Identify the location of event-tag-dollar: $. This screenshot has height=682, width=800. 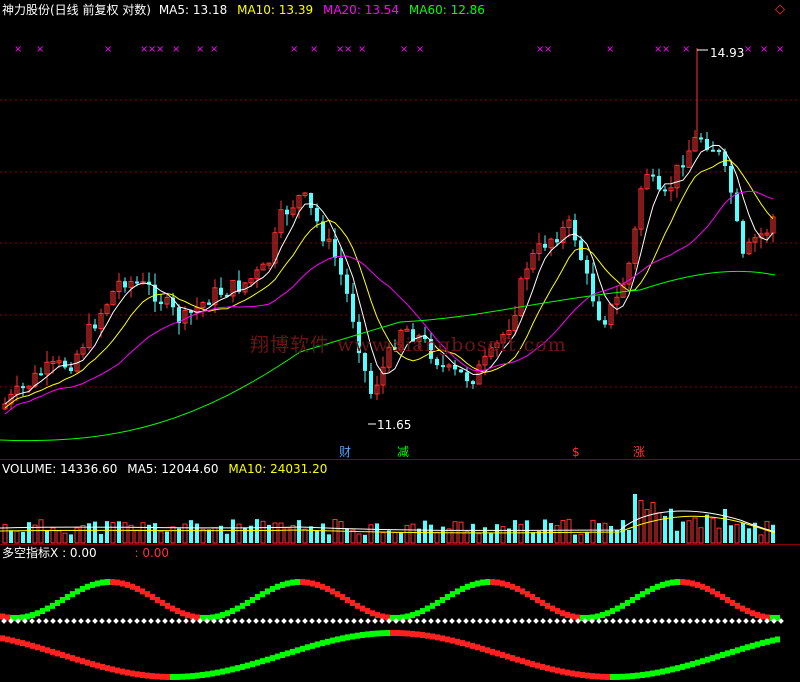
(576, 452).